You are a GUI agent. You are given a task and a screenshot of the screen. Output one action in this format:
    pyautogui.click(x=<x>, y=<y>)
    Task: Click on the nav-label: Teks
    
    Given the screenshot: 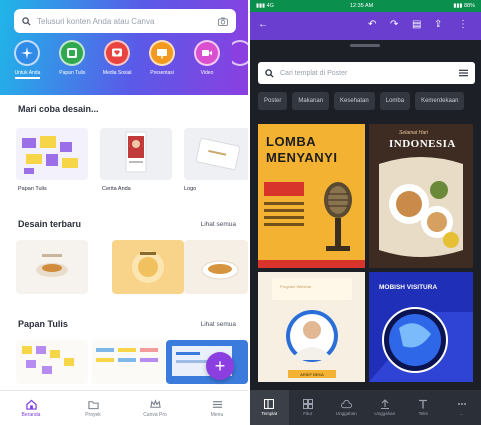 What is the action you would take?
    pyautogui.click(x=423, y=413)
    